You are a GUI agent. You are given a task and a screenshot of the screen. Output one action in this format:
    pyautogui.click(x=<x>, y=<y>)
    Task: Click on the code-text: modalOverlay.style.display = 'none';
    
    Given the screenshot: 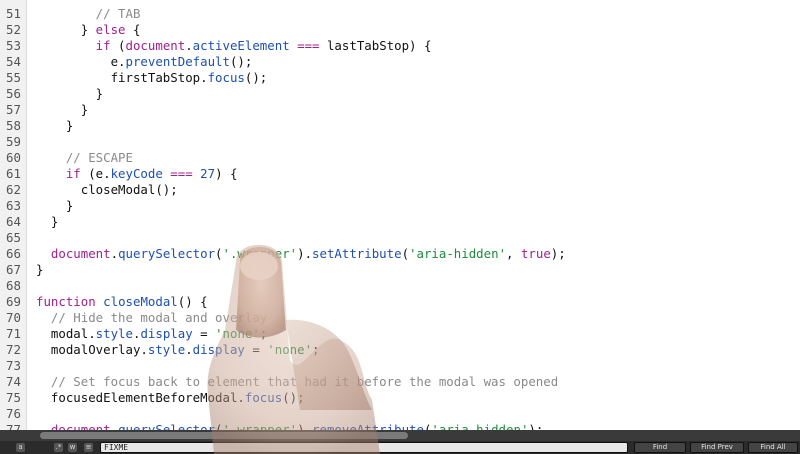 What is the action you would take?
    pyautogui.click(x=185, y=350)
    